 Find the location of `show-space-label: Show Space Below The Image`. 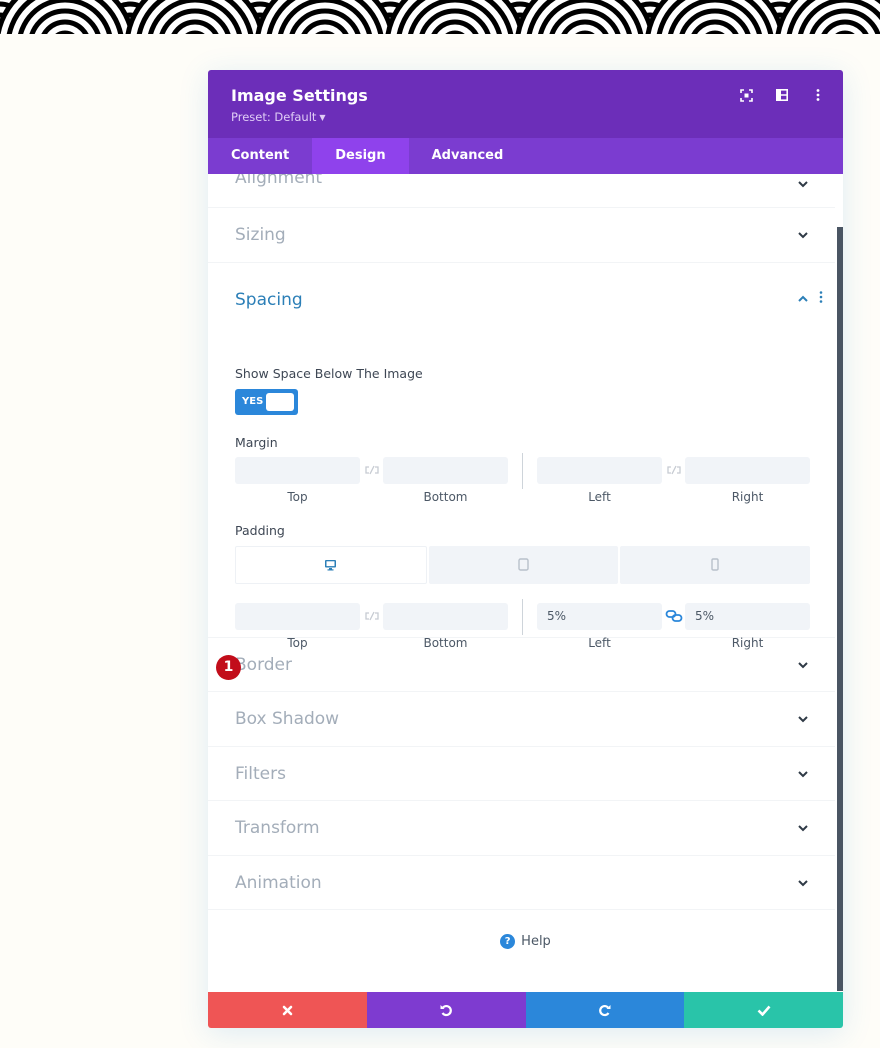

show-space-label: Show Space Below The Image is located at coordinates (329, 373).